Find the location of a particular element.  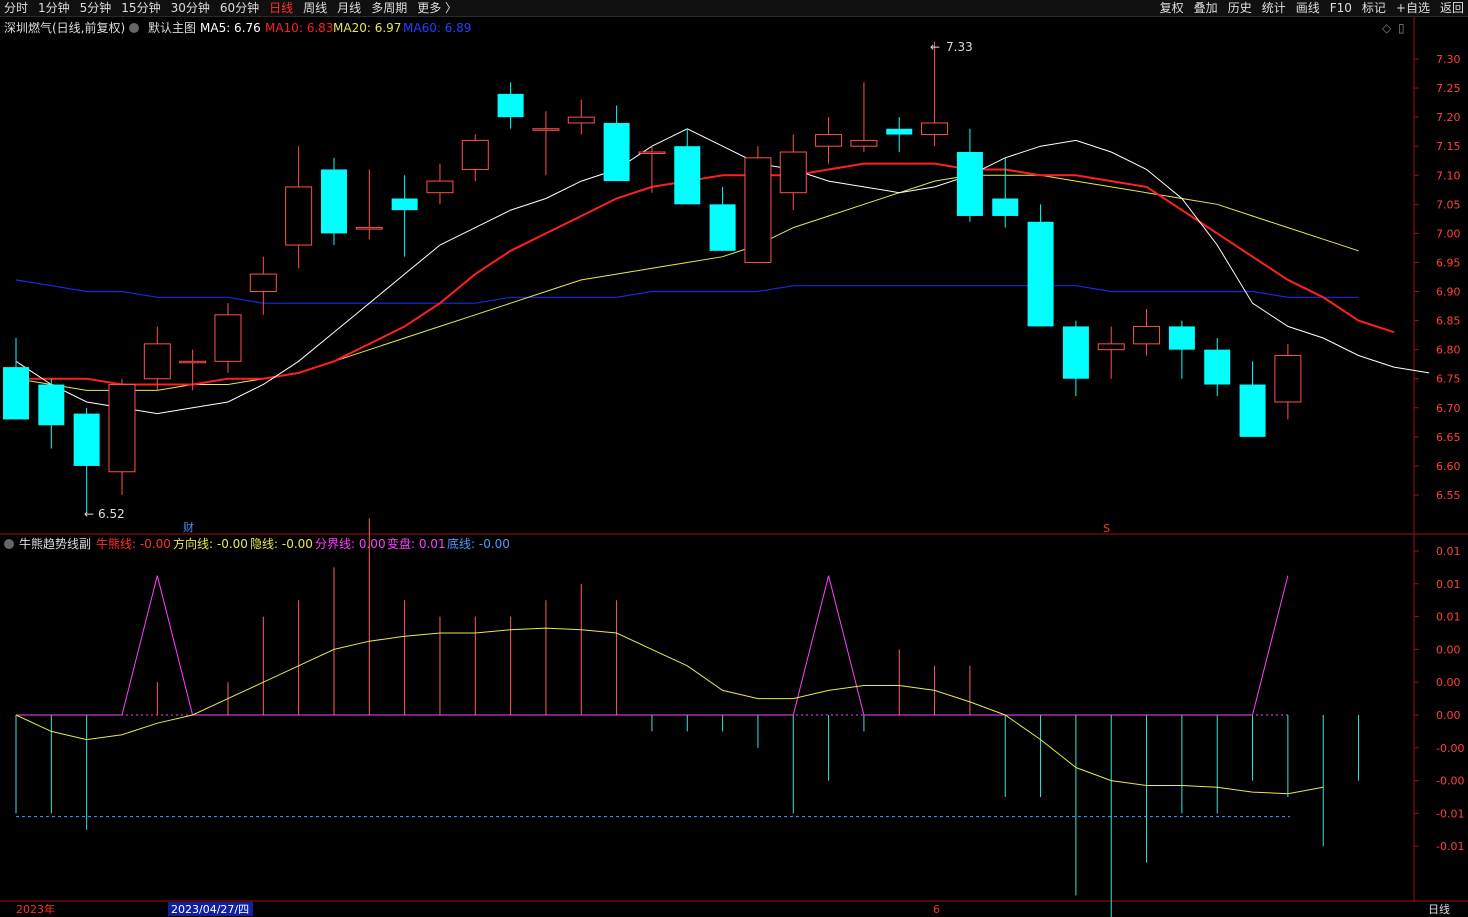

period-tab-6: 日线 is located at coordinates (281, 8).